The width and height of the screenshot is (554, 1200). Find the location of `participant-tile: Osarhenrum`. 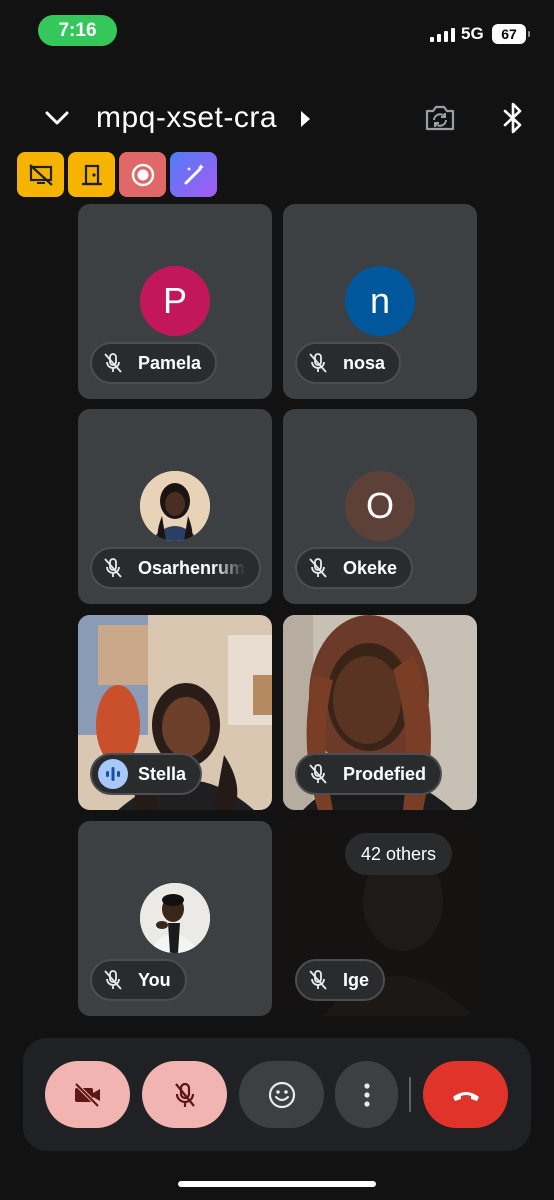

participant-tile: Osarhenrum is located at coordinates (175, 506).